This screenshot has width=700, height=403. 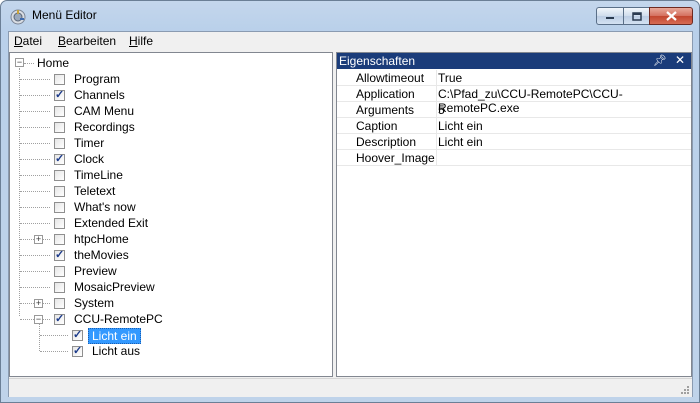 I want to click on tree-item-label: What's now, so click(x=105, y=207).